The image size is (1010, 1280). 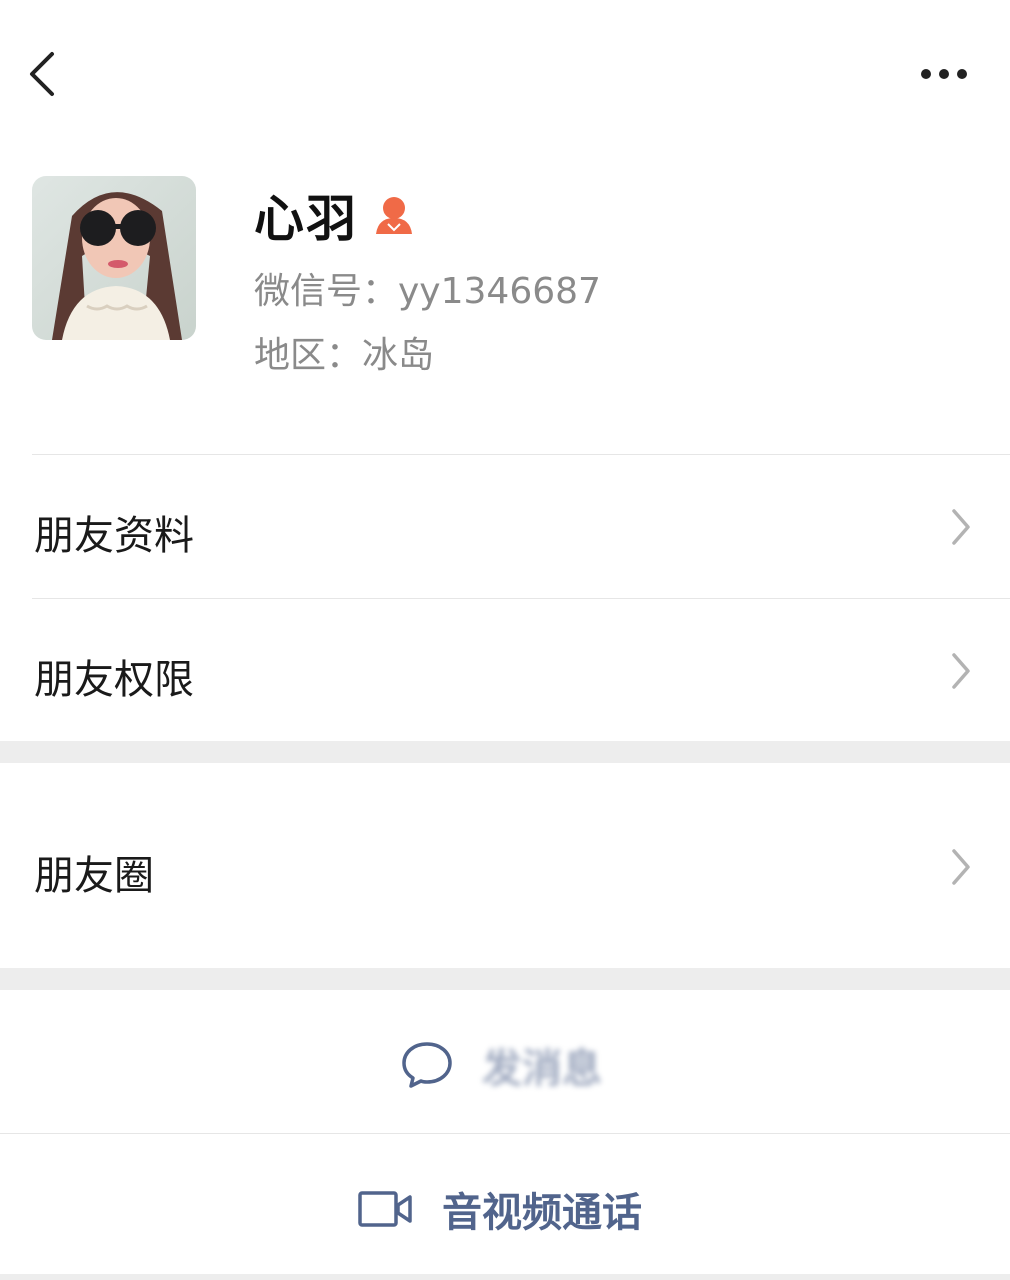 I want to click on menu-item-label: 朋友权限, so click(x=114, y=680).